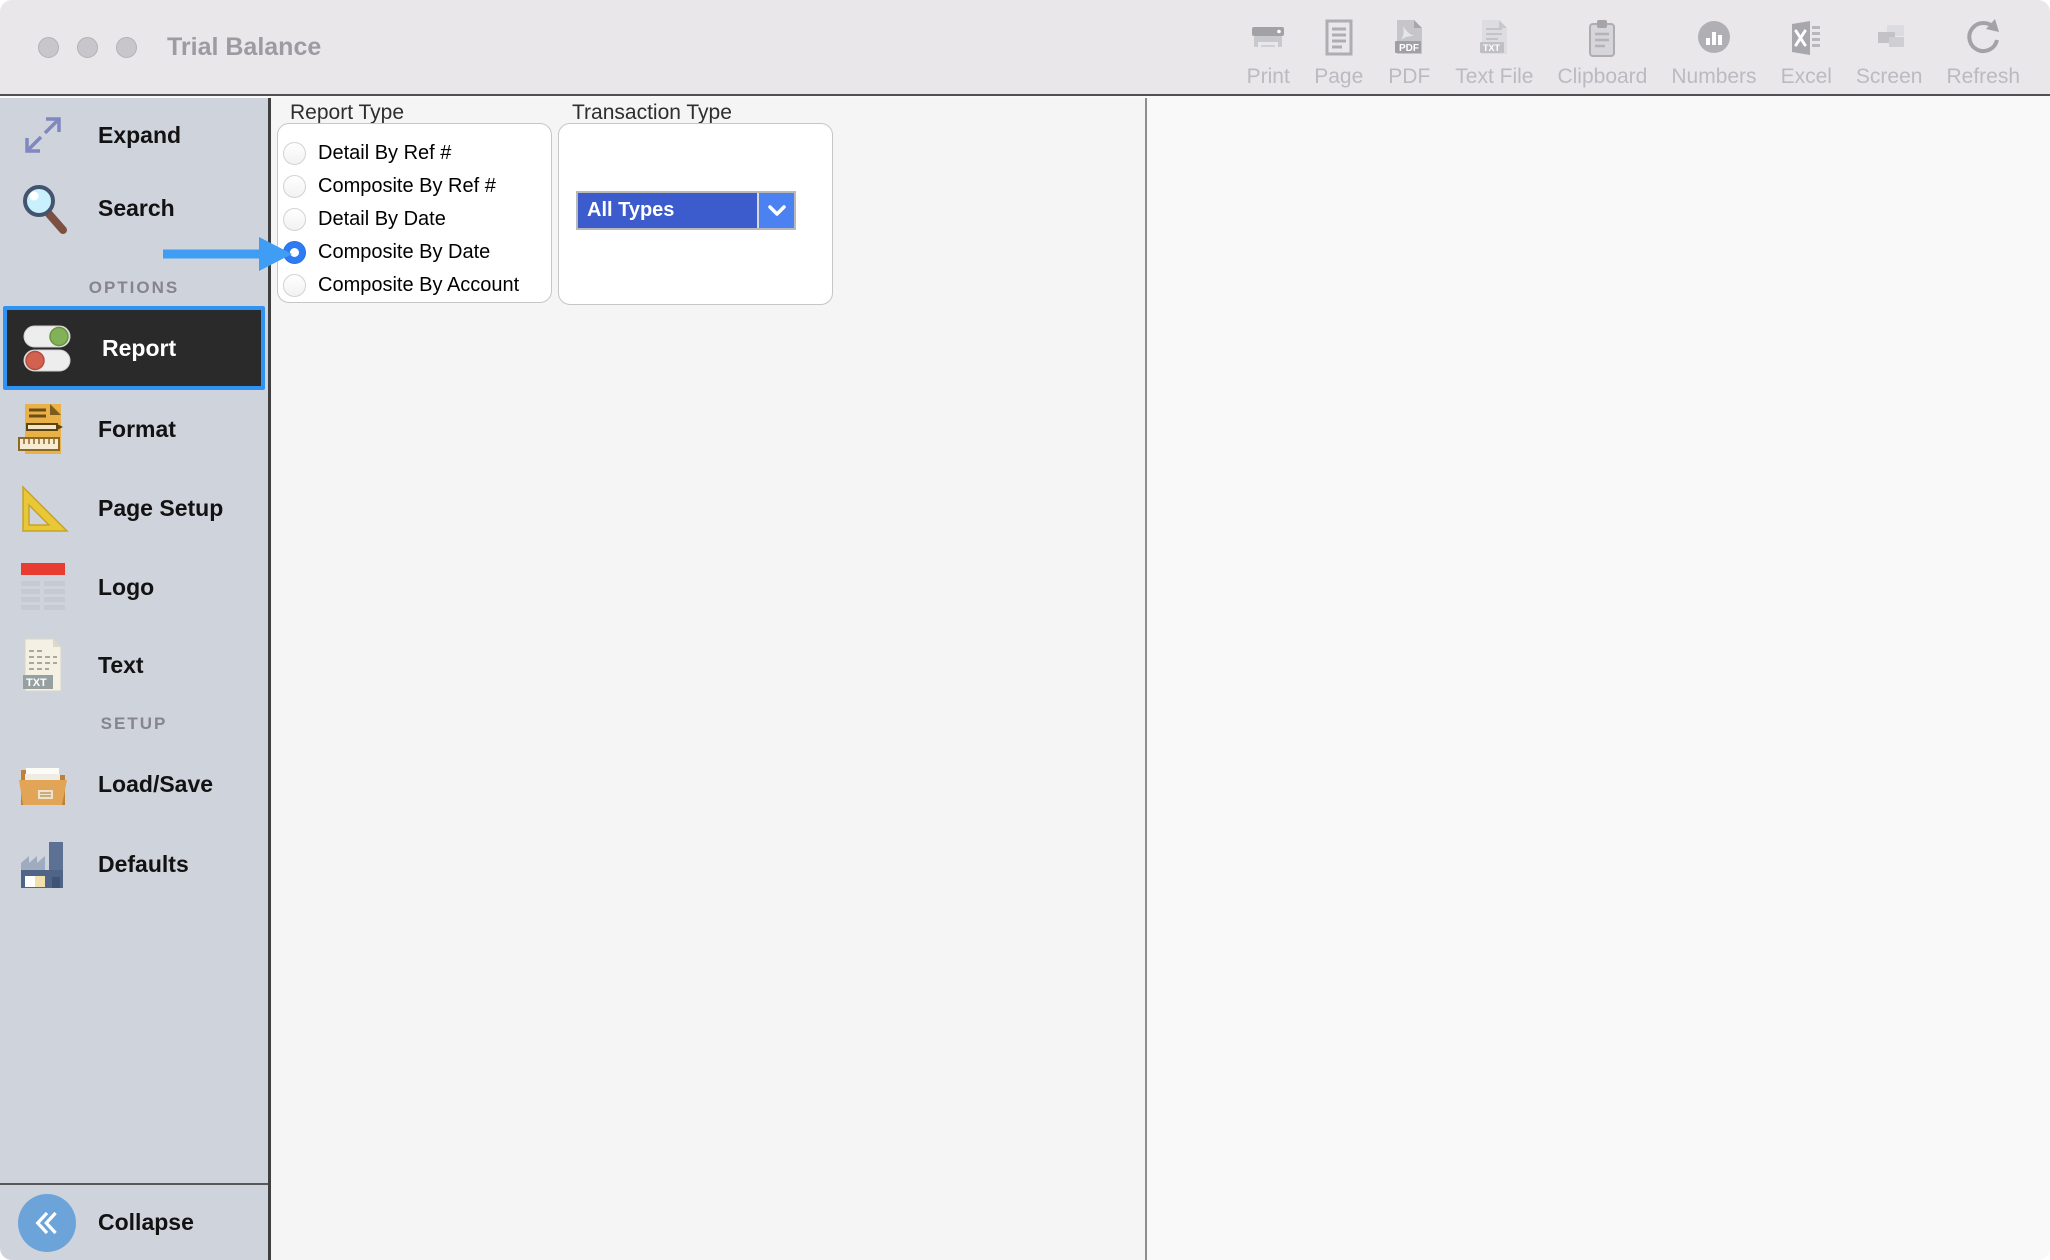 The width and height of the screenshot is (2050, 1260). I want to click on sidebar-item-text: TXT Text, so click(134, 665).